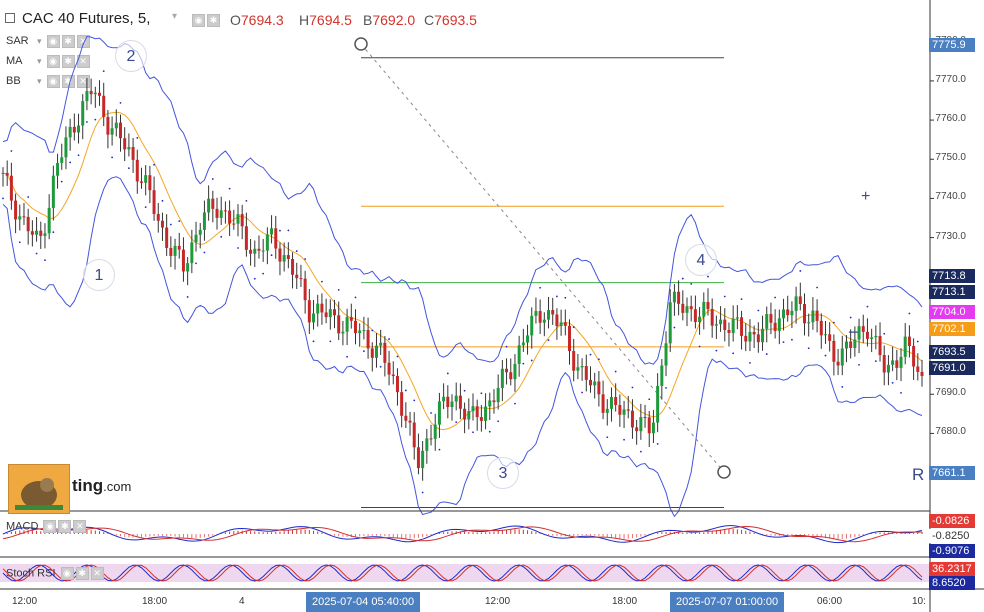  Describe the element at coordinates (950, 393) in the screenshot. I see `price-tick-label: 7690.0` at that location.